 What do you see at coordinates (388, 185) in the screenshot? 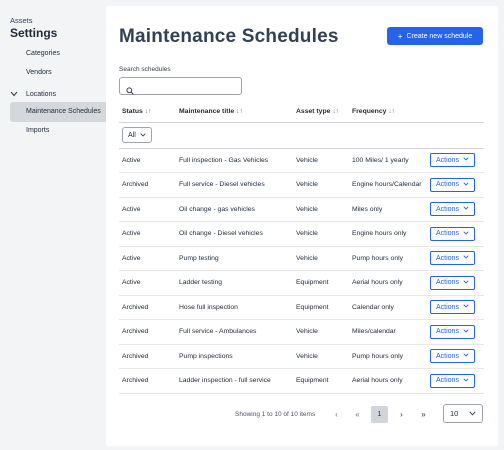
I see `frequency-cell: Engine hours/Calendar` at bounding box center [388, 185].